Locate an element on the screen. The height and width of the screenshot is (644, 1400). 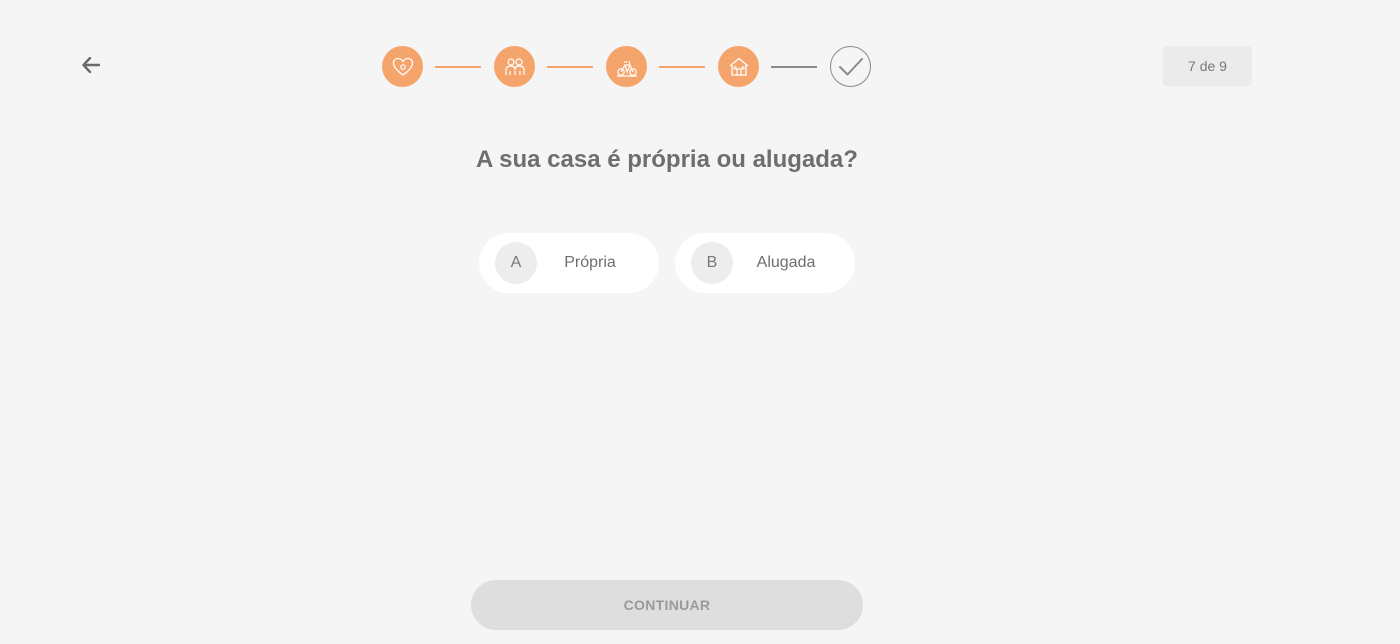
option-propria: A Própria is located at coordinates (569, 263).